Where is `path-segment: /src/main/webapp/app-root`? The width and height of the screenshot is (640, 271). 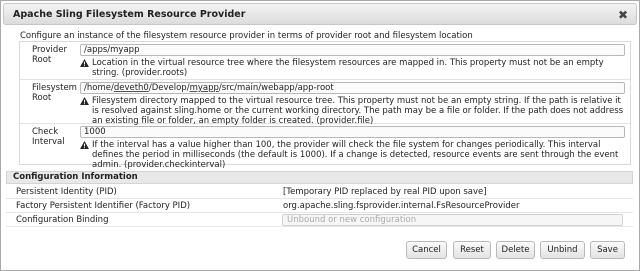 path-segment: /src/main/webapp/app-root is located at coordinates (276, 88).